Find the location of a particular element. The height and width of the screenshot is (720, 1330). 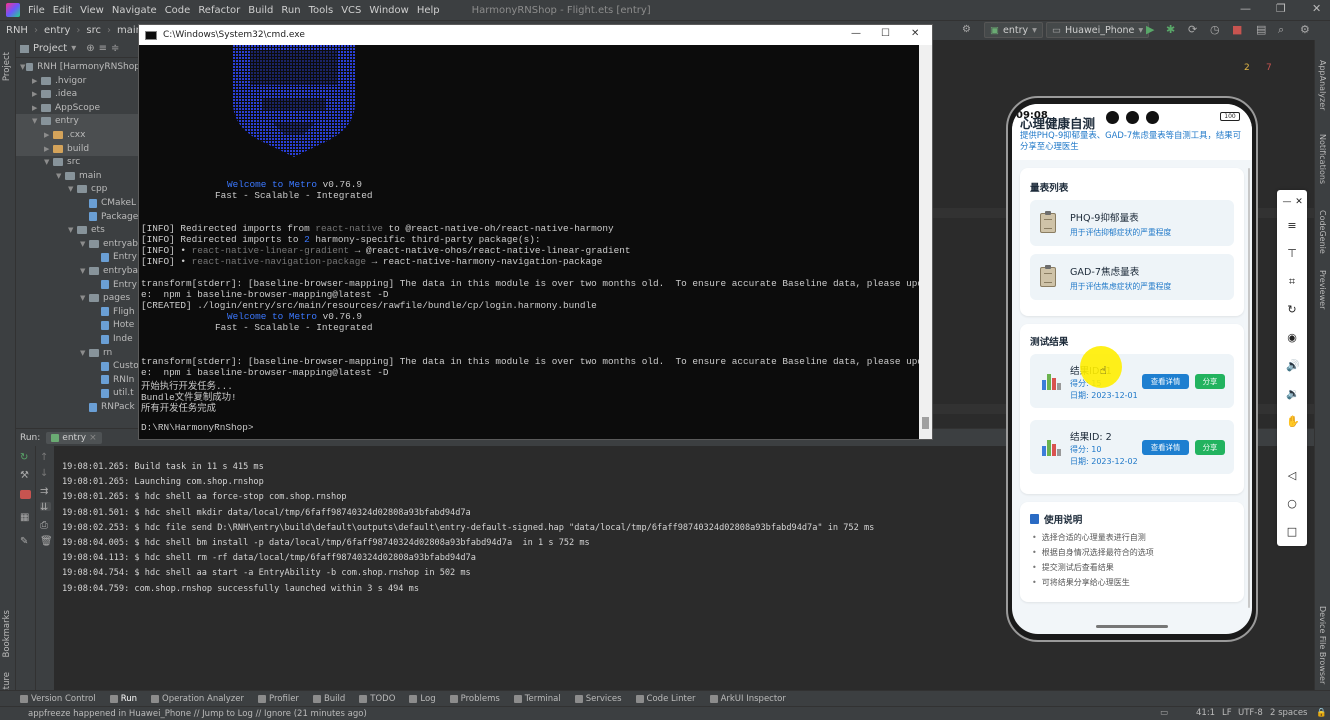

result-item: 结果ID: 2 得分: 10 日期: 2023-12-02 查看详情 分享 is located at coordinates (1132, 447).